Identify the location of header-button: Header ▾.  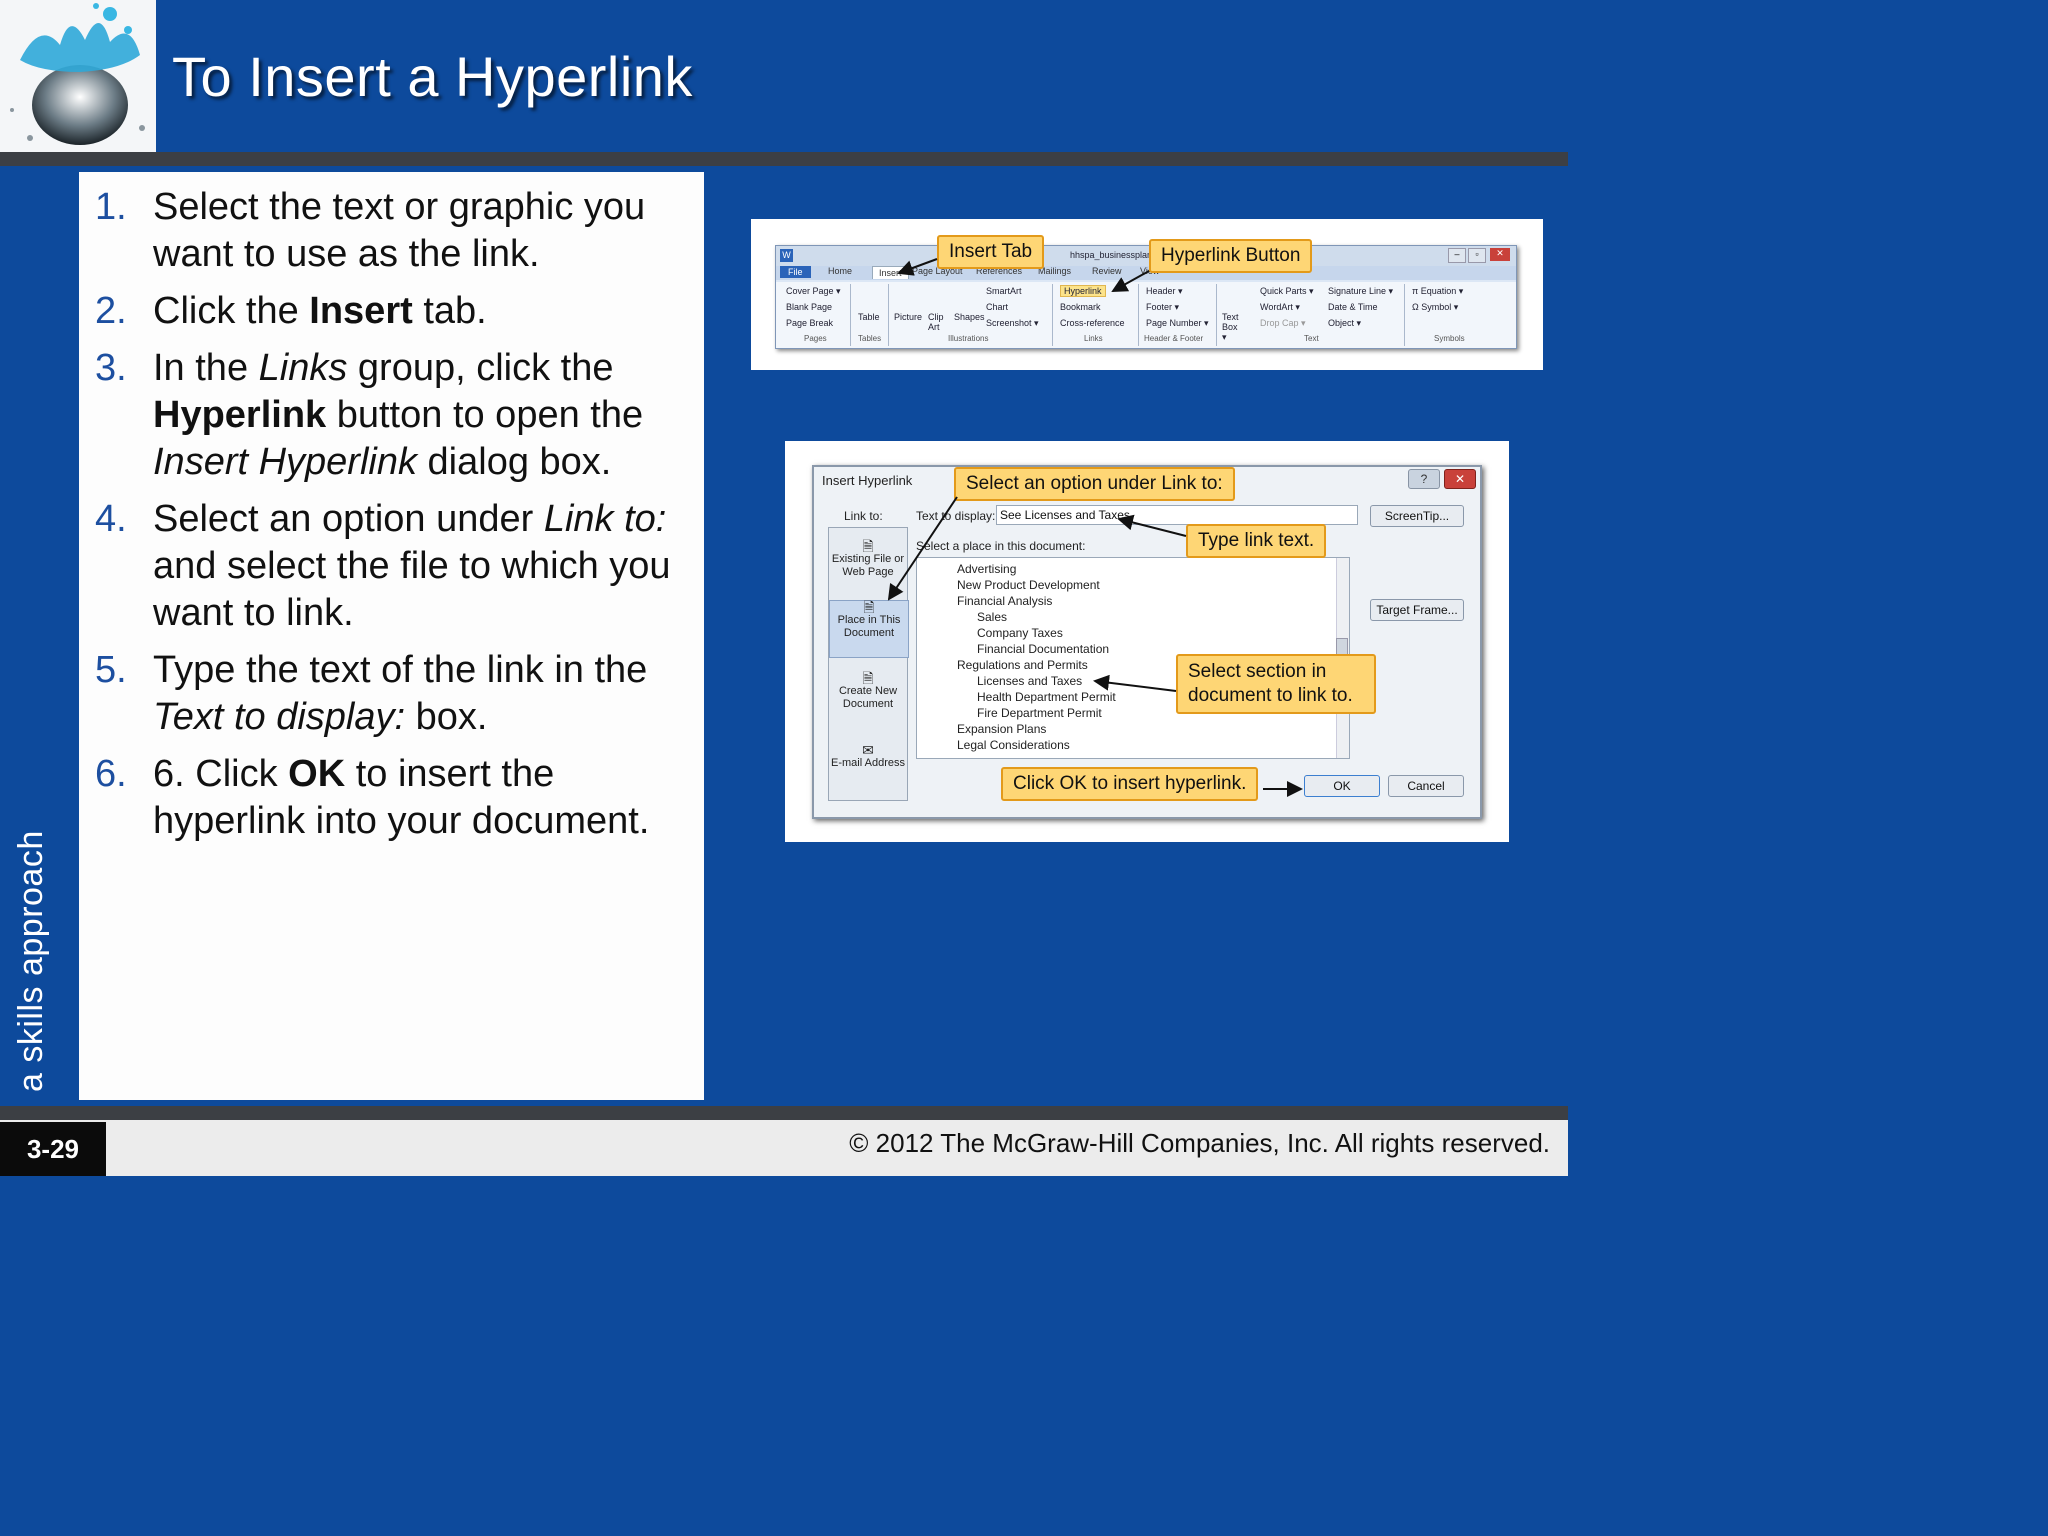
(1164, 291).